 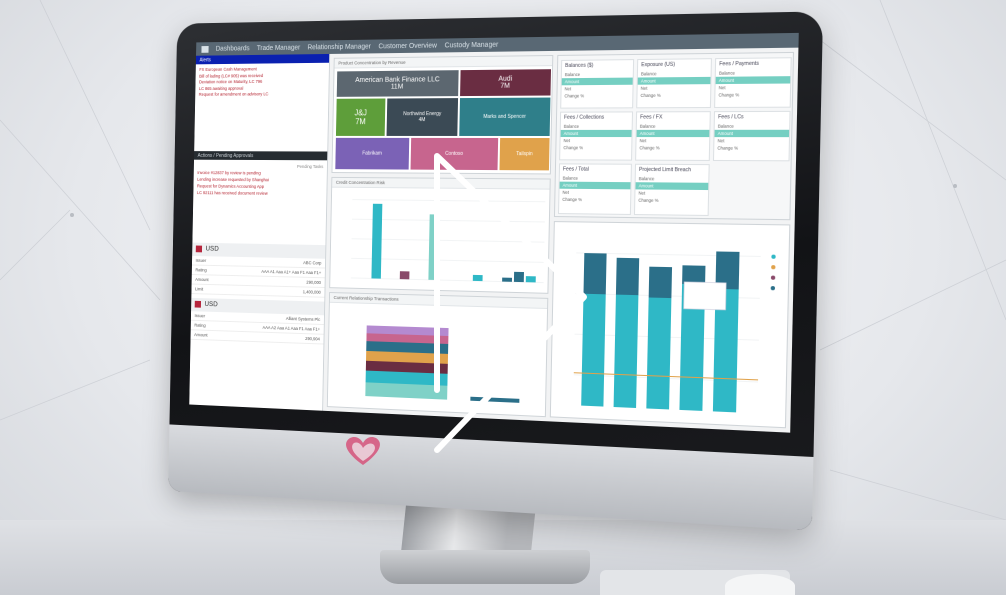 I want to click on relationship-transactions-chart, so click(x=437, y=358).